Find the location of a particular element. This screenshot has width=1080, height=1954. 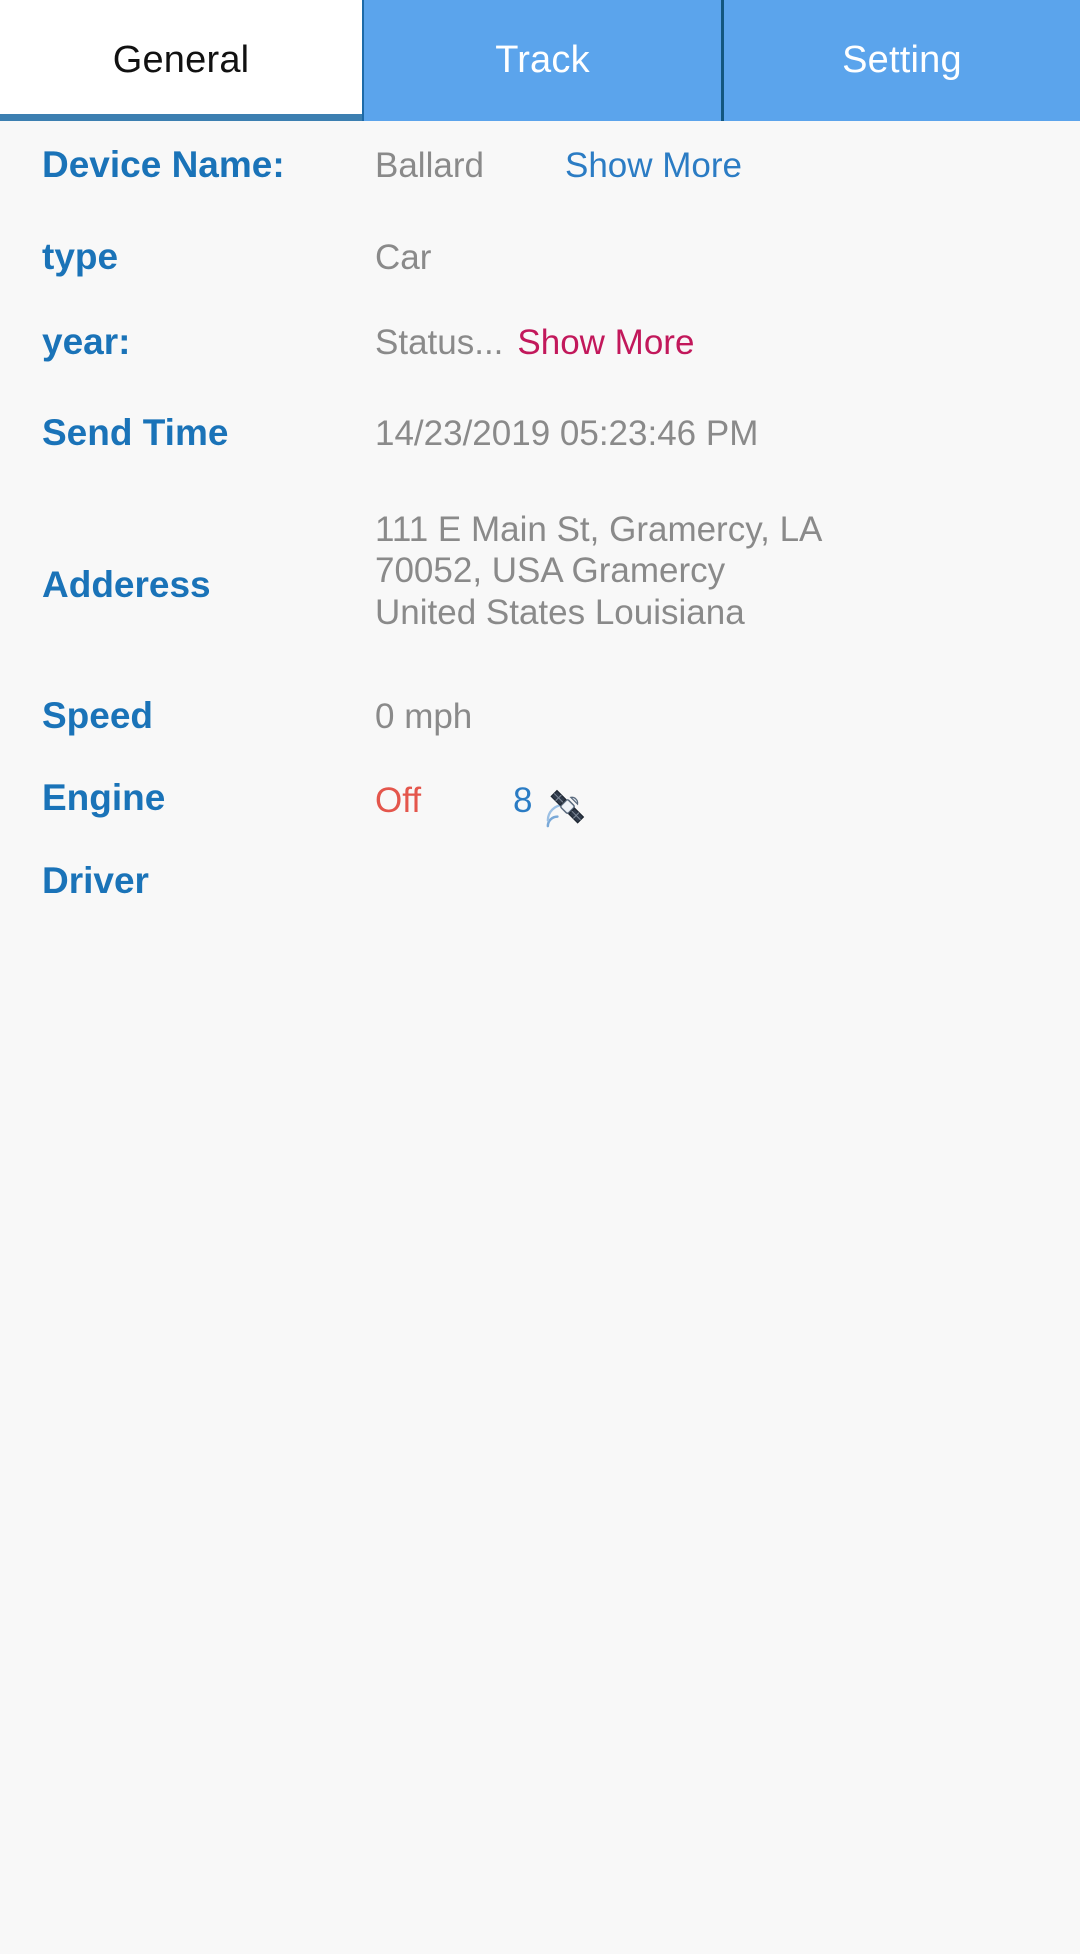

engine-status-value: Off is located at coordinates (398, 801).